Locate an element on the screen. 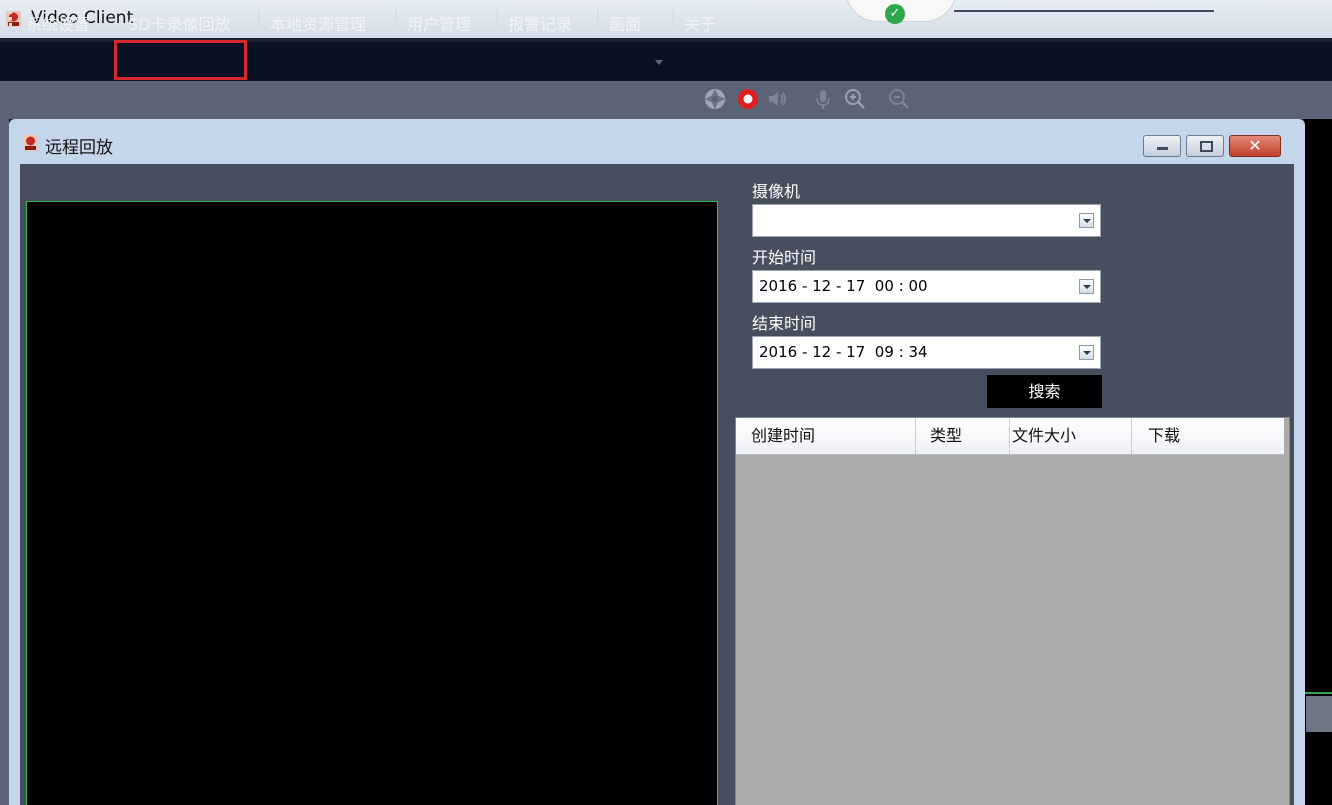  menu-item-user-management: 用户管理 is located at coordinates (439, 23).